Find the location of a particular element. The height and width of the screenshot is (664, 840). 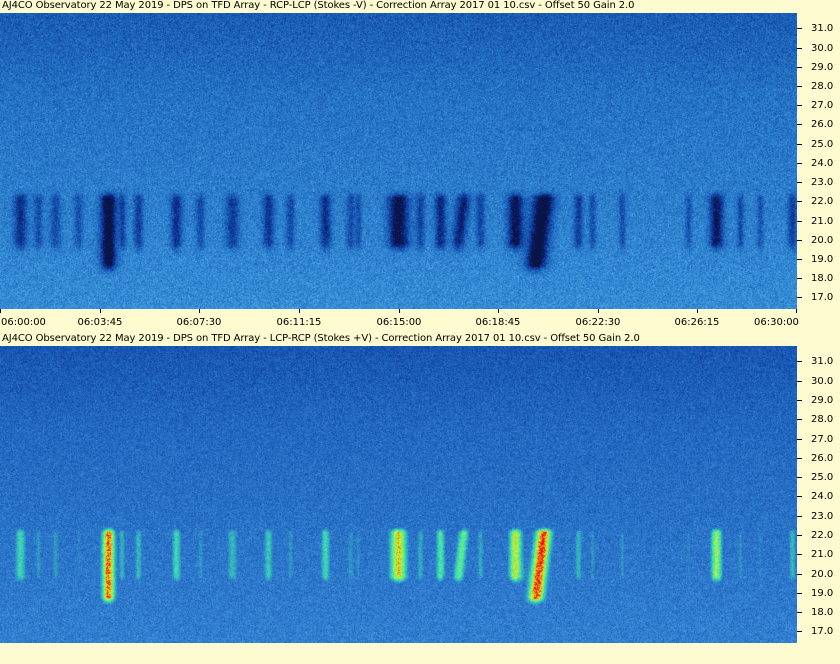

time-label: 06:22:30 is located at coordinates (598, 322).